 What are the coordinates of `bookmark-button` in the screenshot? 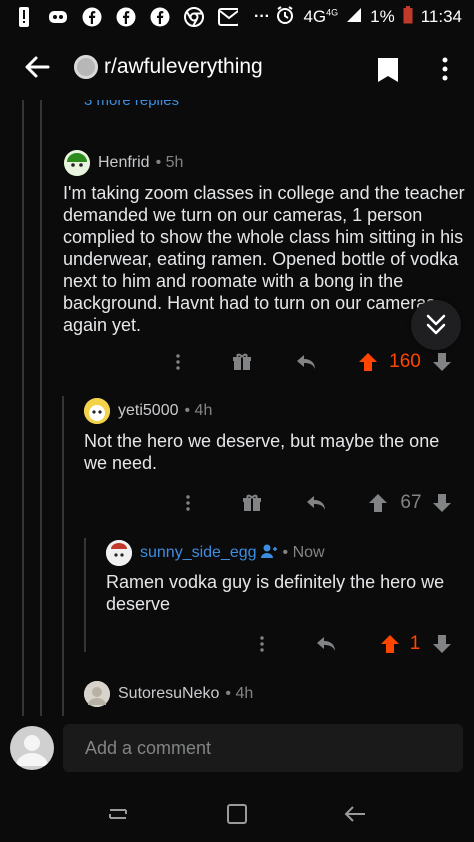 It's located at (388, 72).